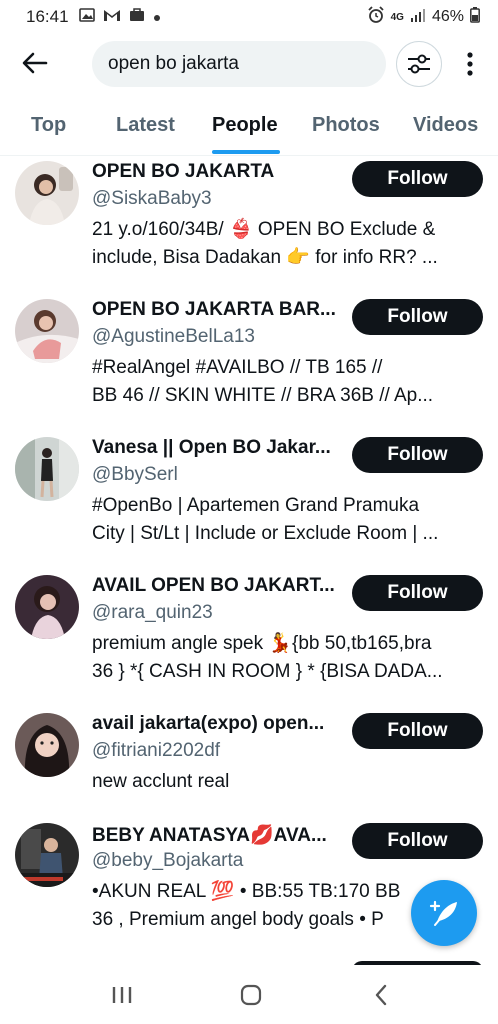 This screenshot has height=1024, width=498. I want to click on person-name: OPEN BO JAKARTA, so click(183, 171).